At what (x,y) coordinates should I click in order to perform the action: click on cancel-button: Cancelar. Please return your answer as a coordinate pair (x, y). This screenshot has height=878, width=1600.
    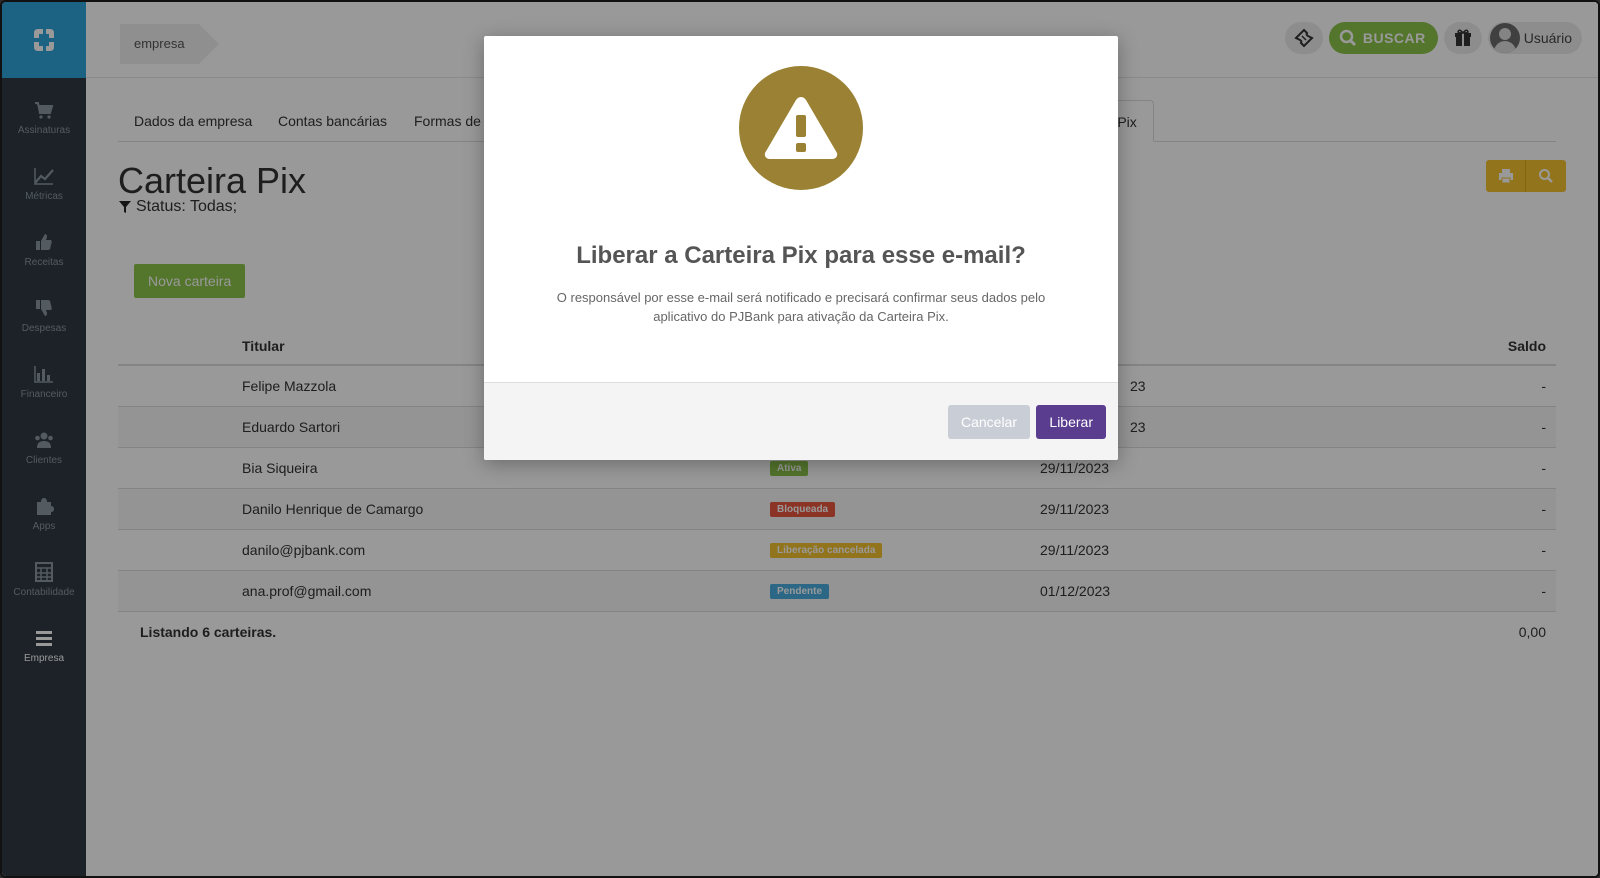
    Looking at the image, I should click on (988, 422).